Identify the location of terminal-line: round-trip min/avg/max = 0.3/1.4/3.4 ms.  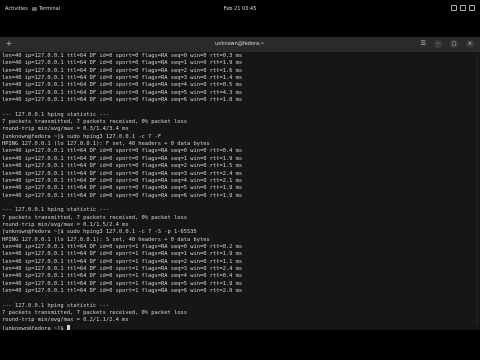
(65, 129).